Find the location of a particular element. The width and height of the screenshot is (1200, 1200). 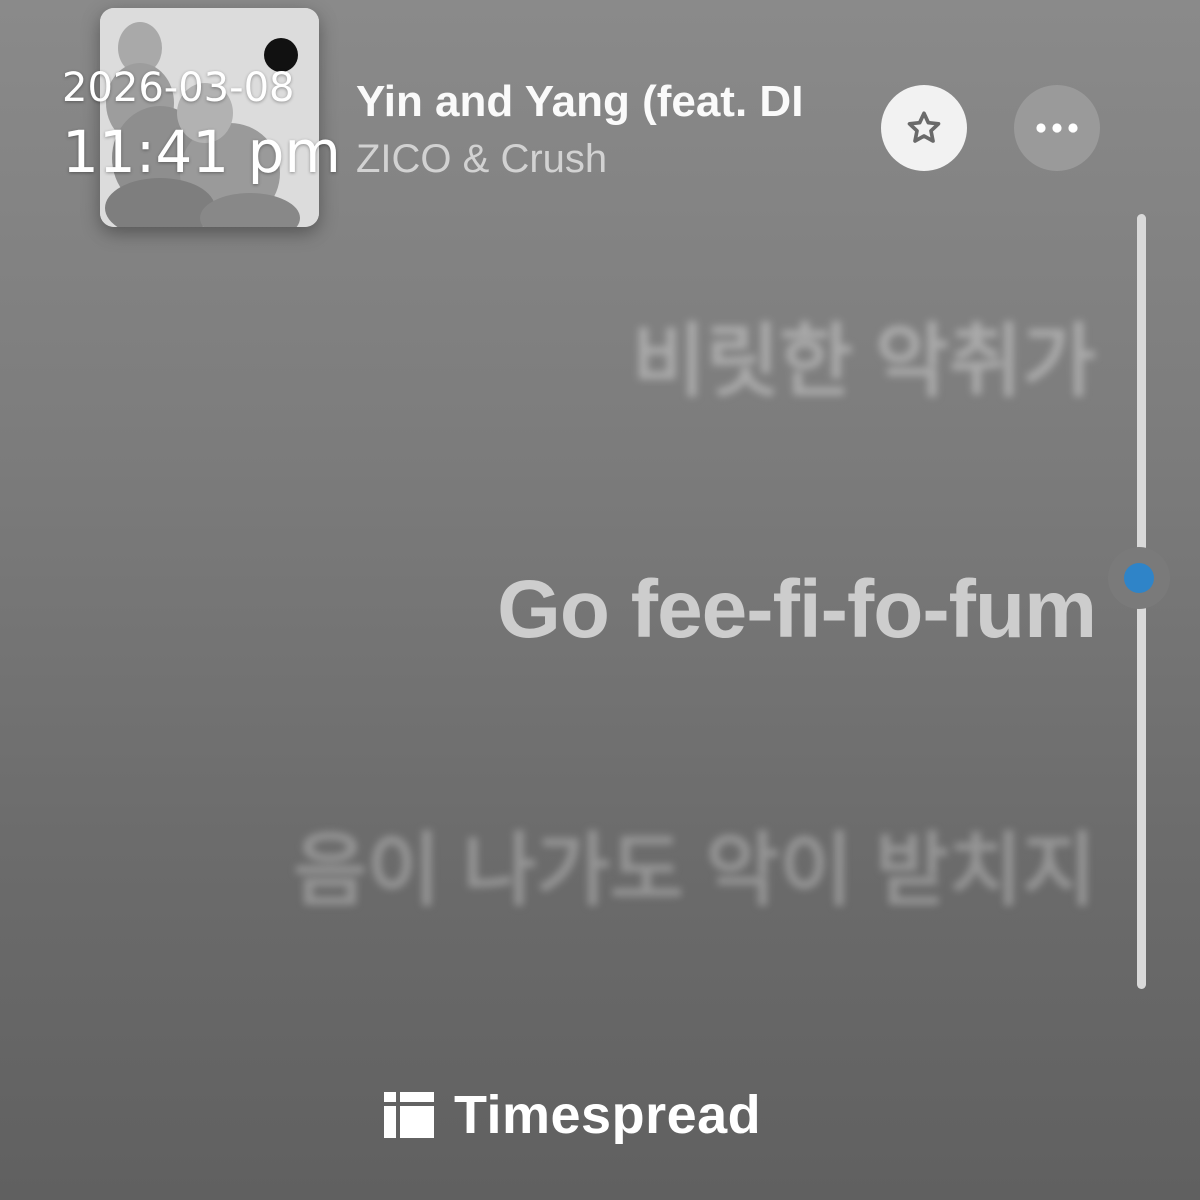

time-label: 11:41 pm is located at coordinates (201, 152).